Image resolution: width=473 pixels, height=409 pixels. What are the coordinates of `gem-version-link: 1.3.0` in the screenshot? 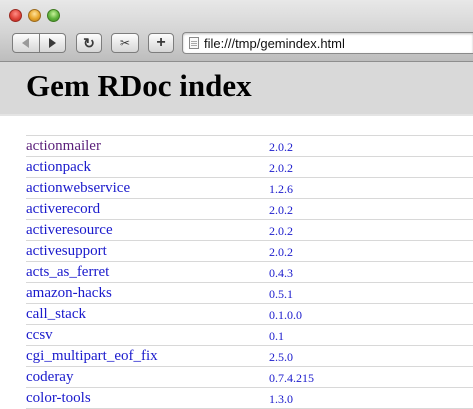 It's located at (281, 399).